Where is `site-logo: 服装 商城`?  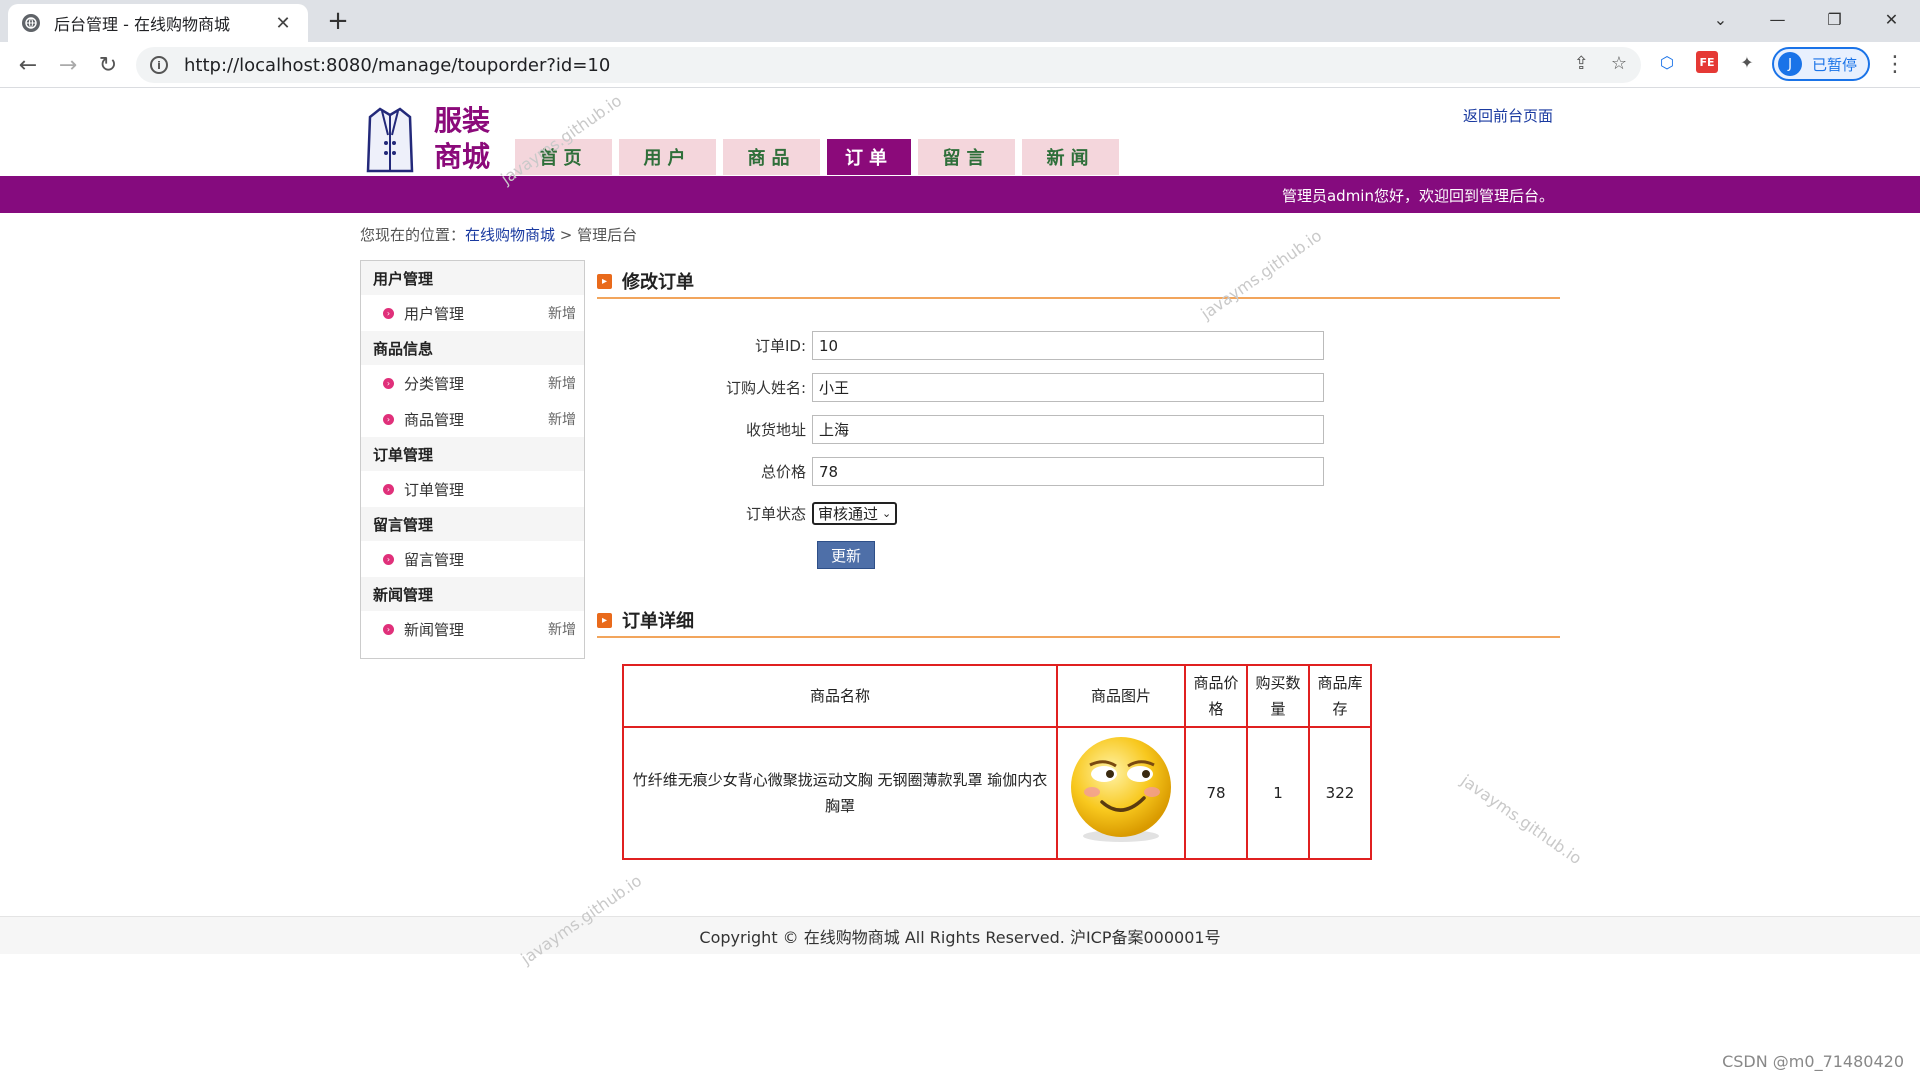
site-logo: 服装 商城 is located at coordinates (433, 139).